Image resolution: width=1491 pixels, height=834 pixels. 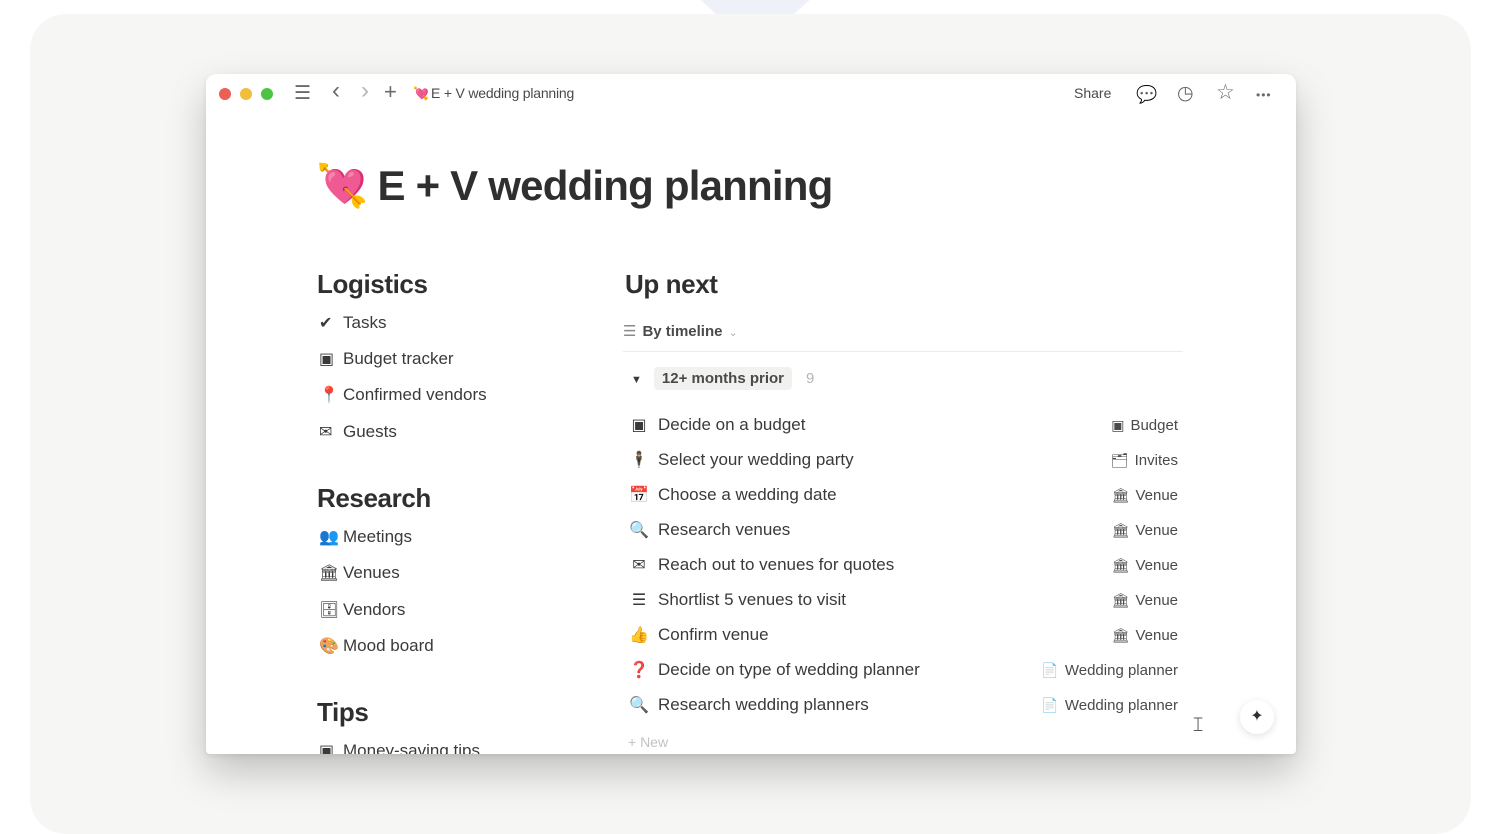 I want to click on task-label: Decide on a budget, so click(x=732, y=424).